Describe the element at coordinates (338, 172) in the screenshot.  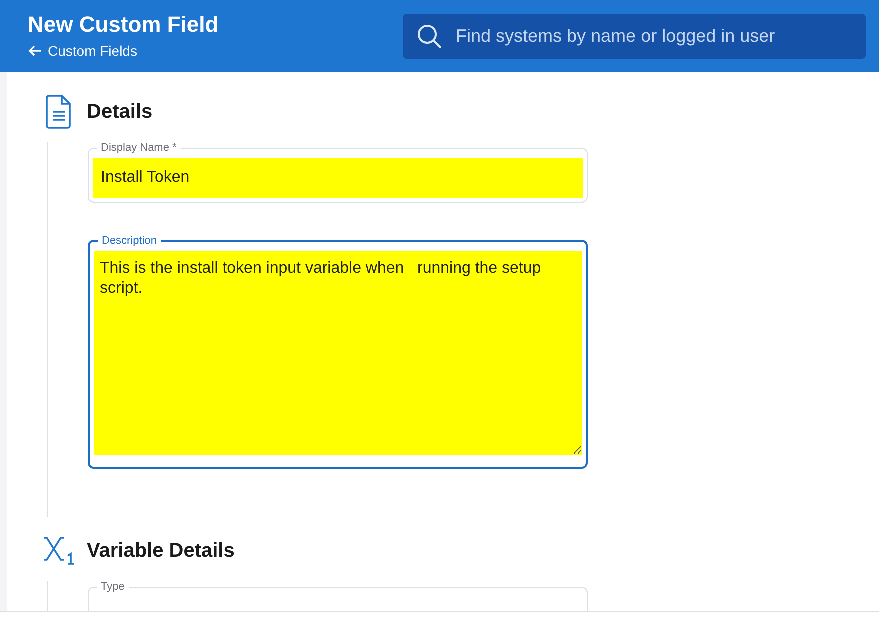
I see `text-field: Display Name * Install Token` at that location.